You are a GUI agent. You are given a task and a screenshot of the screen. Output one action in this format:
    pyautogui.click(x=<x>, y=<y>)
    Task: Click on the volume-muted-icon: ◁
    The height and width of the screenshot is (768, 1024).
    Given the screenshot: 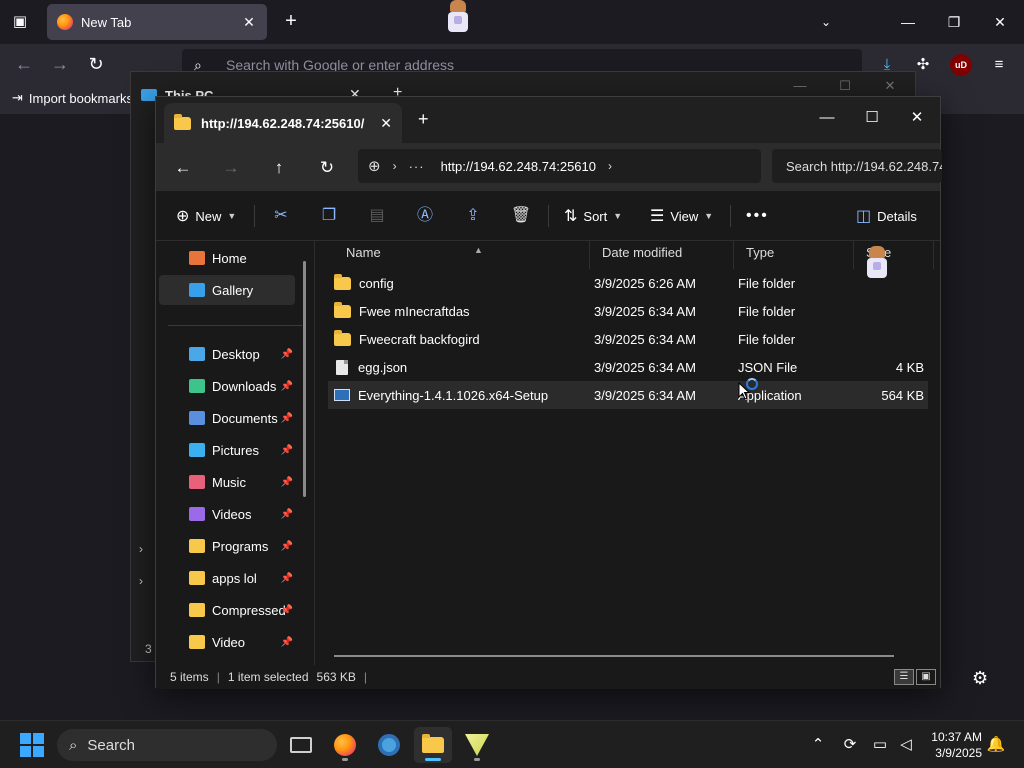 What is the action you would take?
    pyautogui.click(x=906, y=744)
    